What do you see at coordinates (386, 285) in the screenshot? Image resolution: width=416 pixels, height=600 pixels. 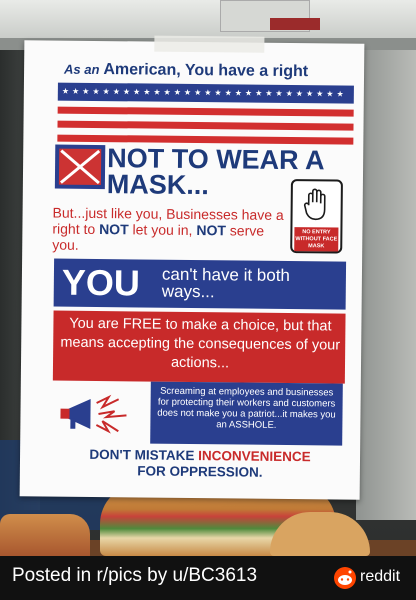 I see `right-wall` at bounding box center [386, 285].